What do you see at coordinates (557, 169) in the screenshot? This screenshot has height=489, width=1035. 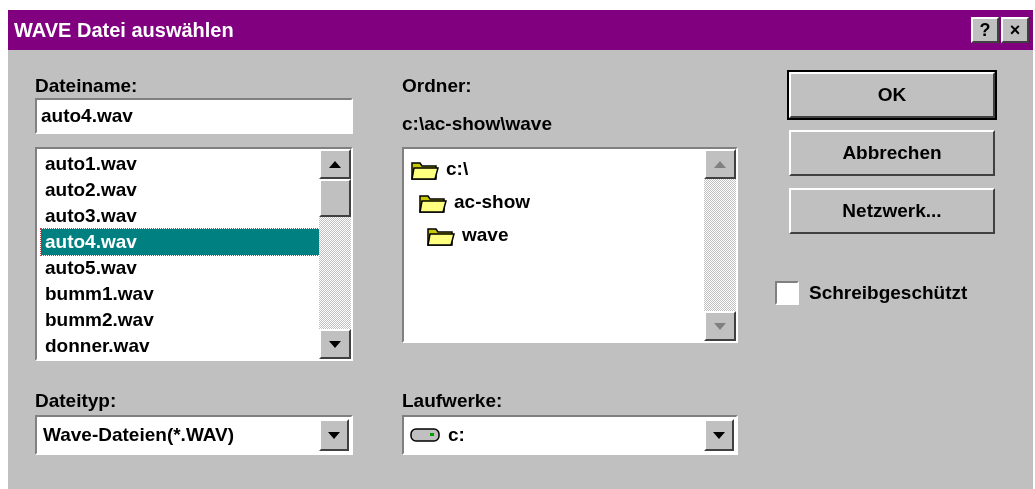 I see `folder-item: c:\` at bounding box center [557, 169].